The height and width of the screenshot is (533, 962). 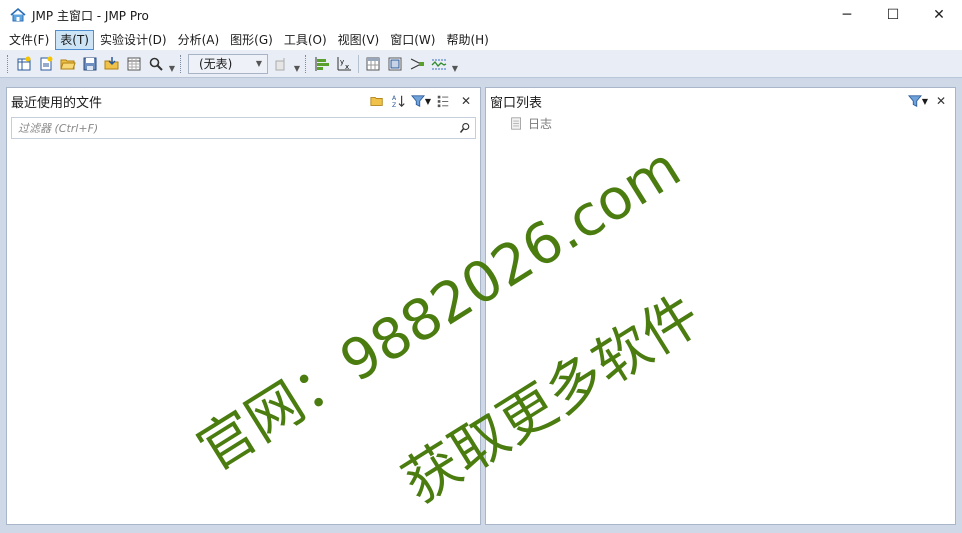 What do you see at coordinates (347, 67) in the screenshot?
I see `svg-text: x` at bounding box center [347, 67].